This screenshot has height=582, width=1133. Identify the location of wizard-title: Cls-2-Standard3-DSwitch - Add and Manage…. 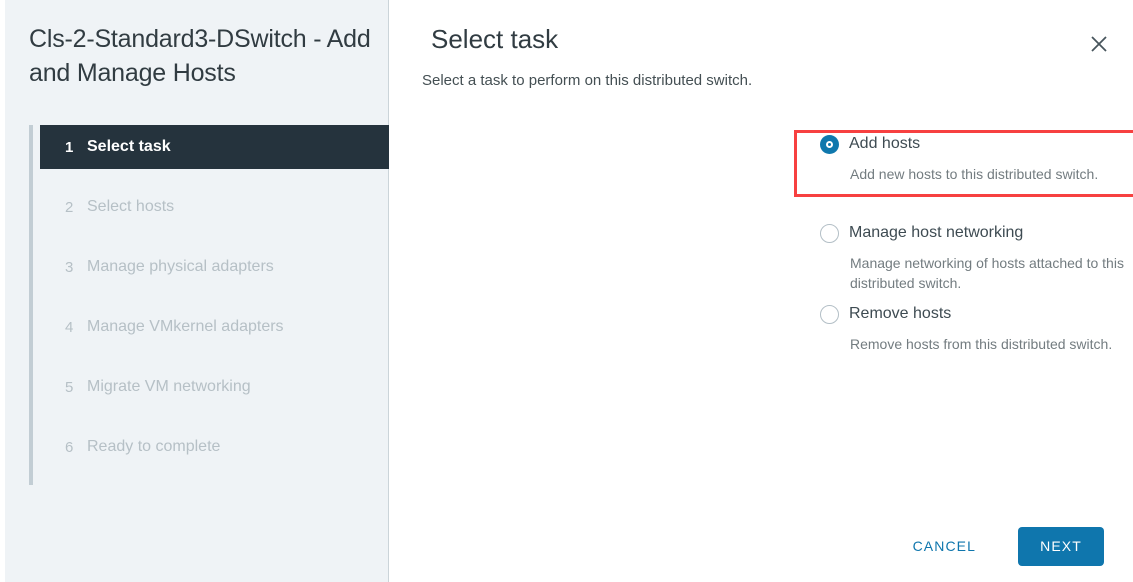
(200, 56).